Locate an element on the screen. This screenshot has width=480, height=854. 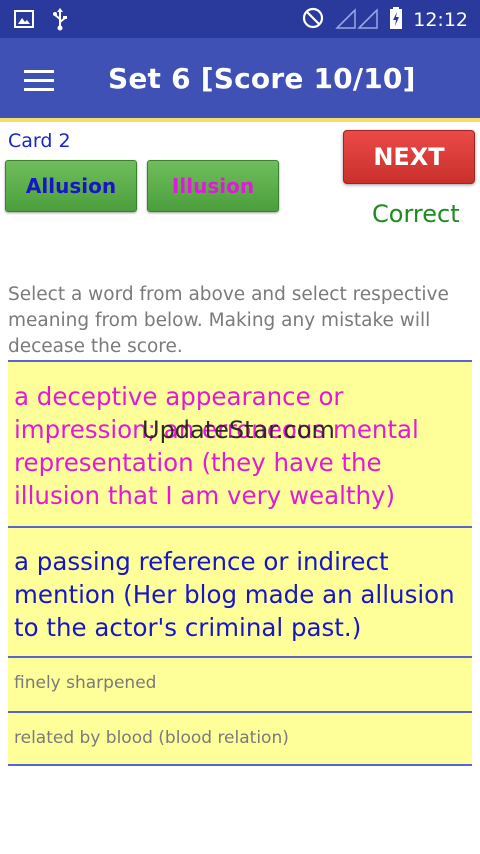
signal-icon is located at coordinates (357, 20).